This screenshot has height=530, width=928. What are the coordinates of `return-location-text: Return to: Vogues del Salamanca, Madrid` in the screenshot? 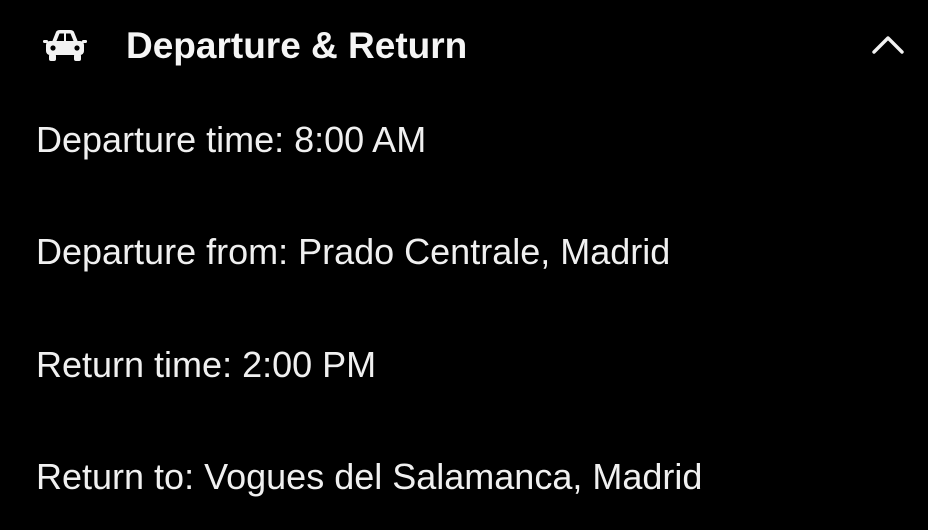 It's located at (369, 476).